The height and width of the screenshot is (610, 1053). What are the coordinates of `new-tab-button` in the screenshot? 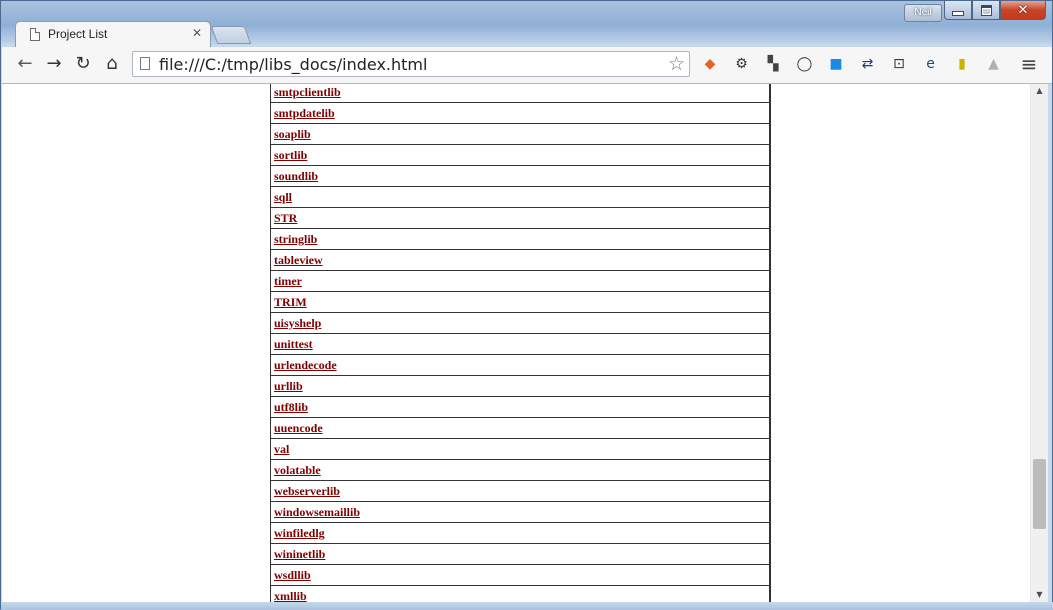 It's located at (231, 35).